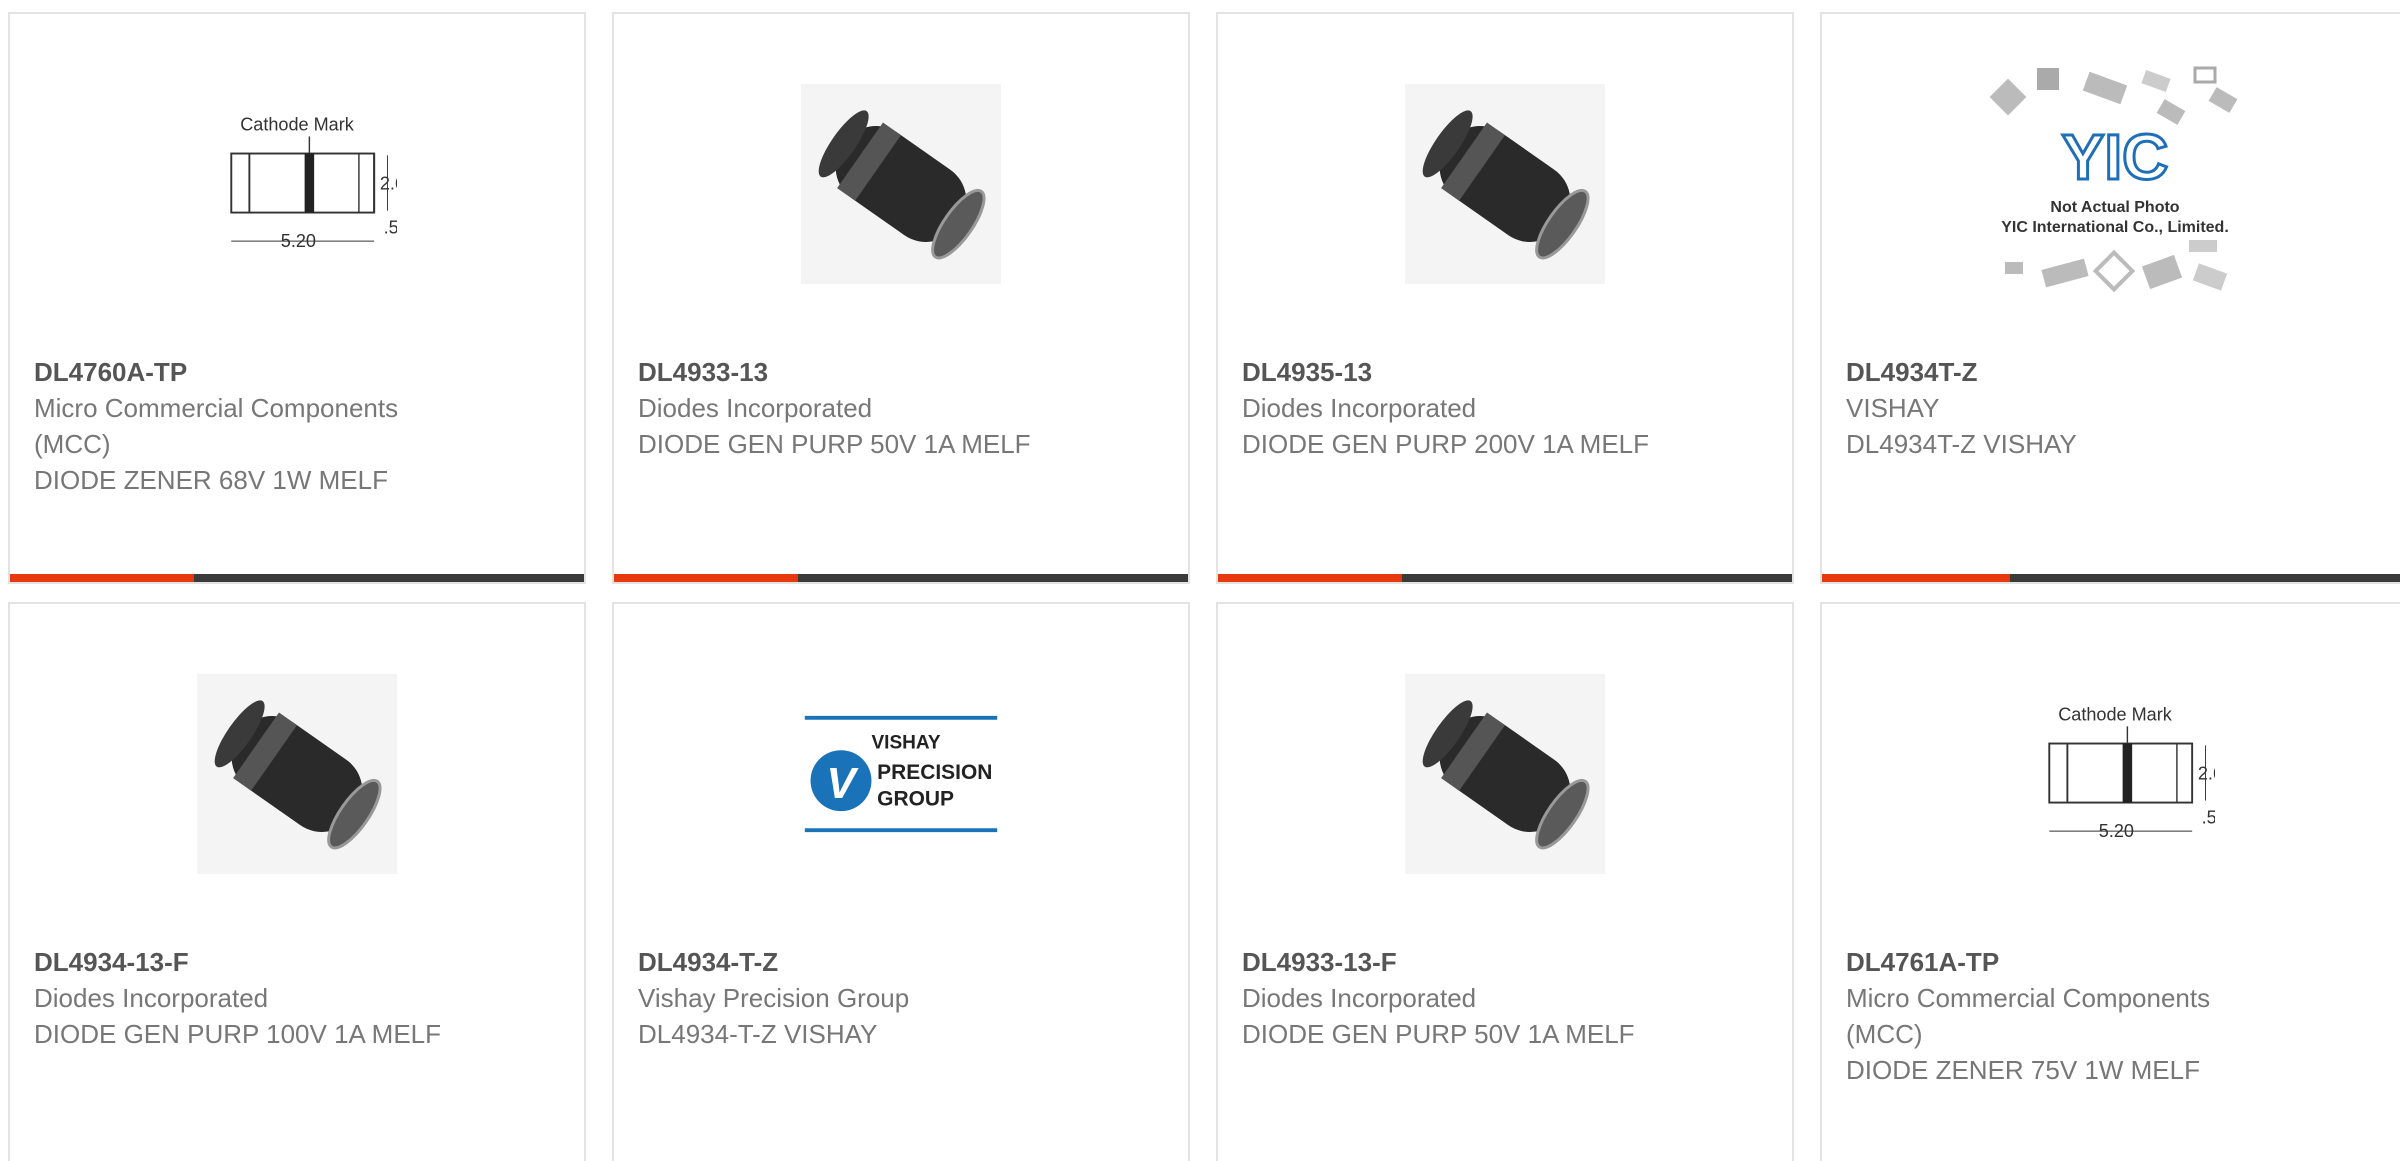 This screenshot has width=2400, height=1161. What do you see at coordinates (853, 962) in the screenshot?
I see `part-number: DL4934-T-Z` at bounding box center [853, 962].